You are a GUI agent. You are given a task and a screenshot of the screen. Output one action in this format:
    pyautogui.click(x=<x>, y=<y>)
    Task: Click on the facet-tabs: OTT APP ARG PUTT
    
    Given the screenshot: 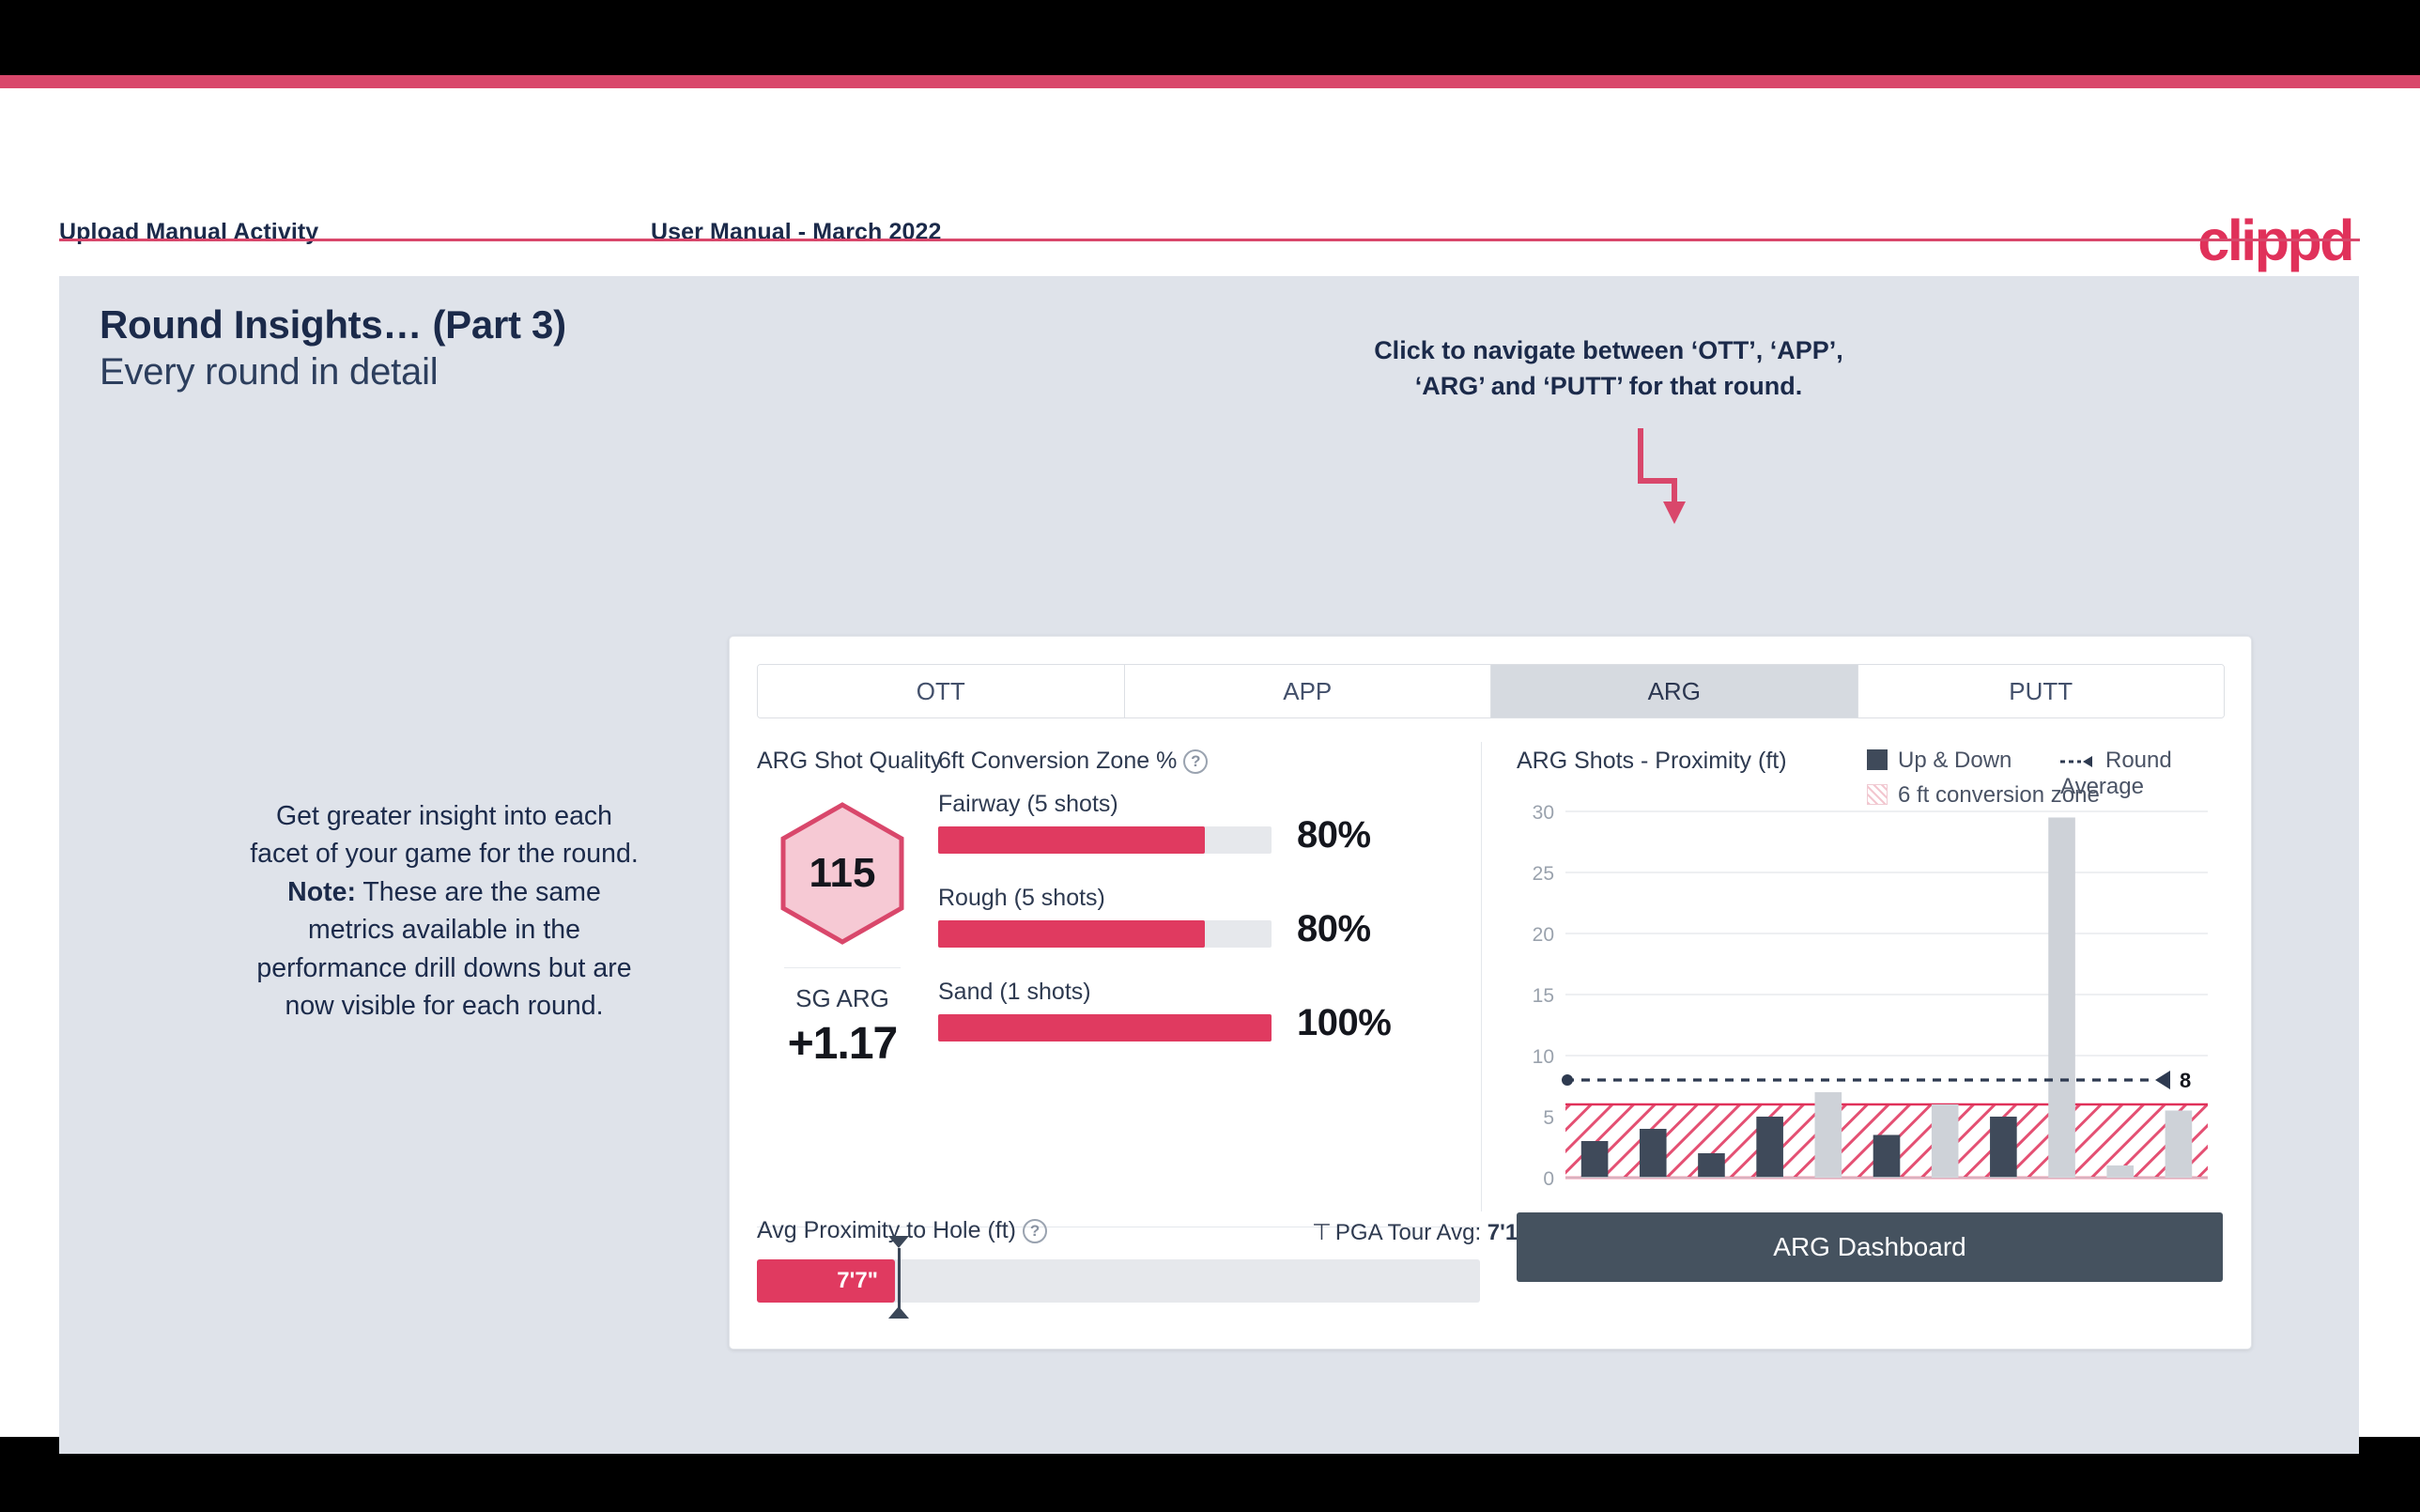 What is the action you would take?
    pyautogui.click(x=1491, y=691)
    